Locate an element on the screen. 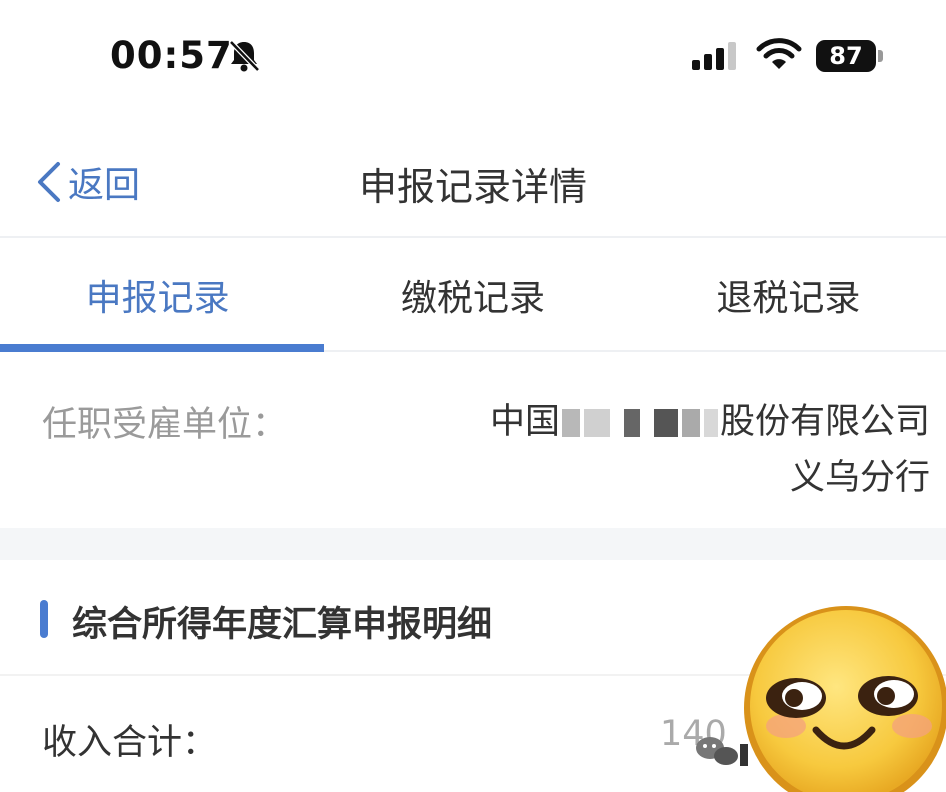  tab-tax-refund-records: 退税记录 is located at coordinates (788, 295).